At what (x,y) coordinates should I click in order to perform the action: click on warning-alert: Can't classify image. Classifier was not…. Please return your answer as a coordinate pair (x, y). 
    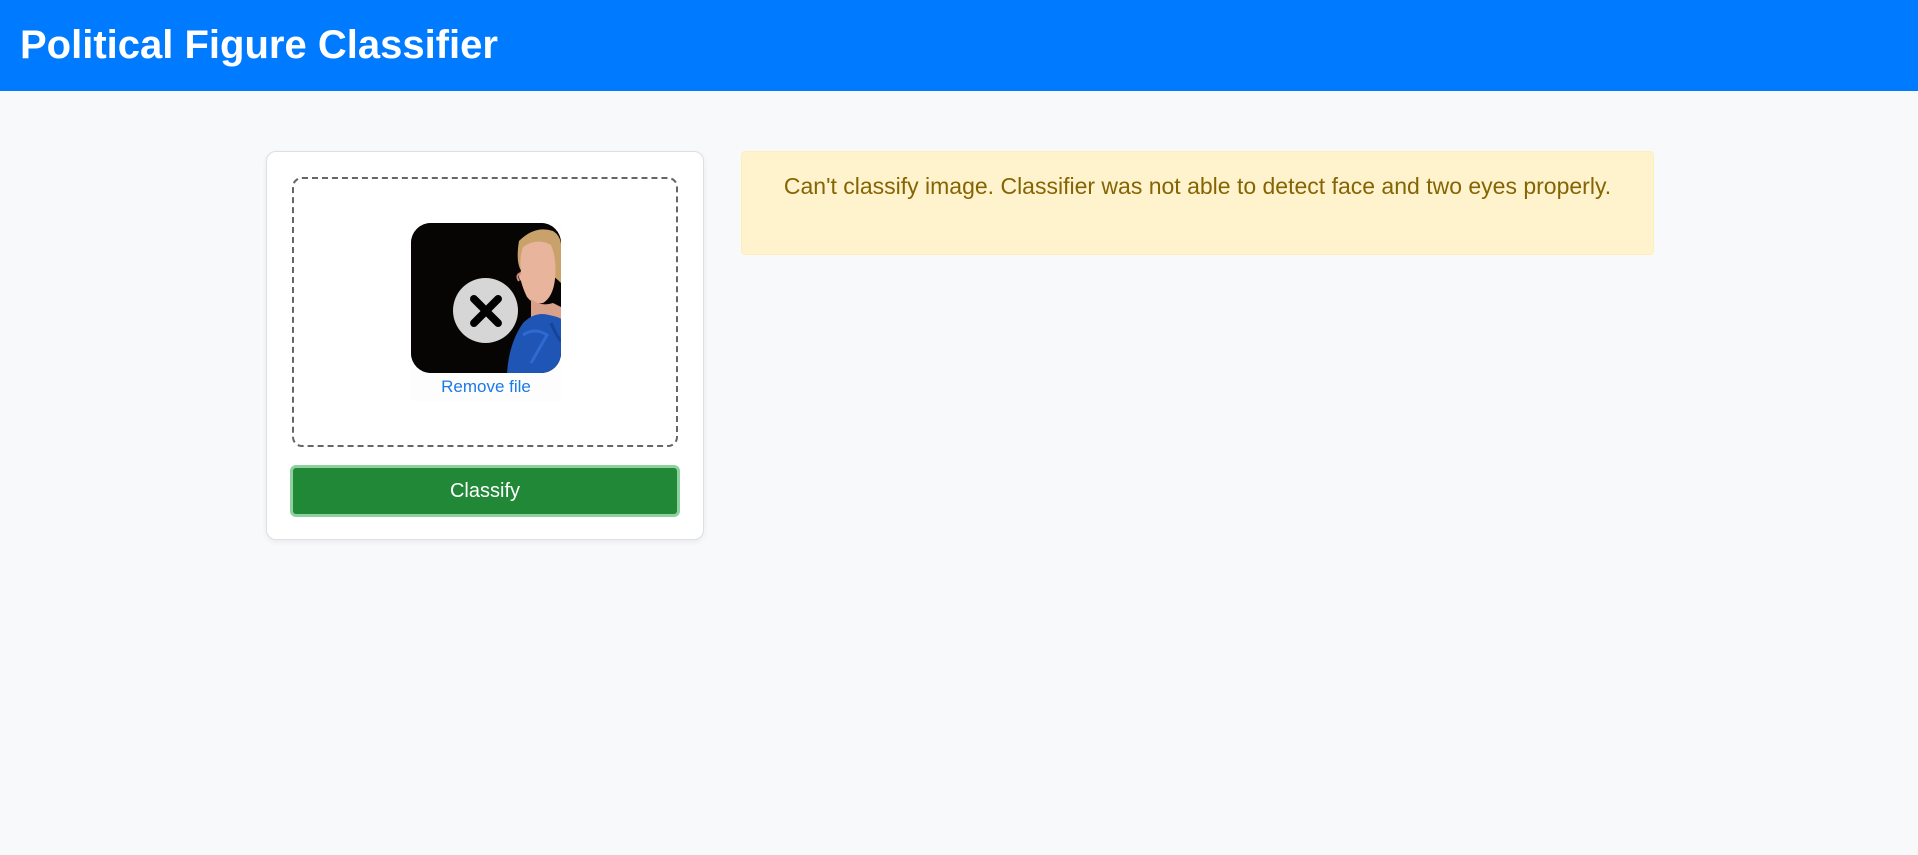
    Looking at the image, I should click on (1197, 203).